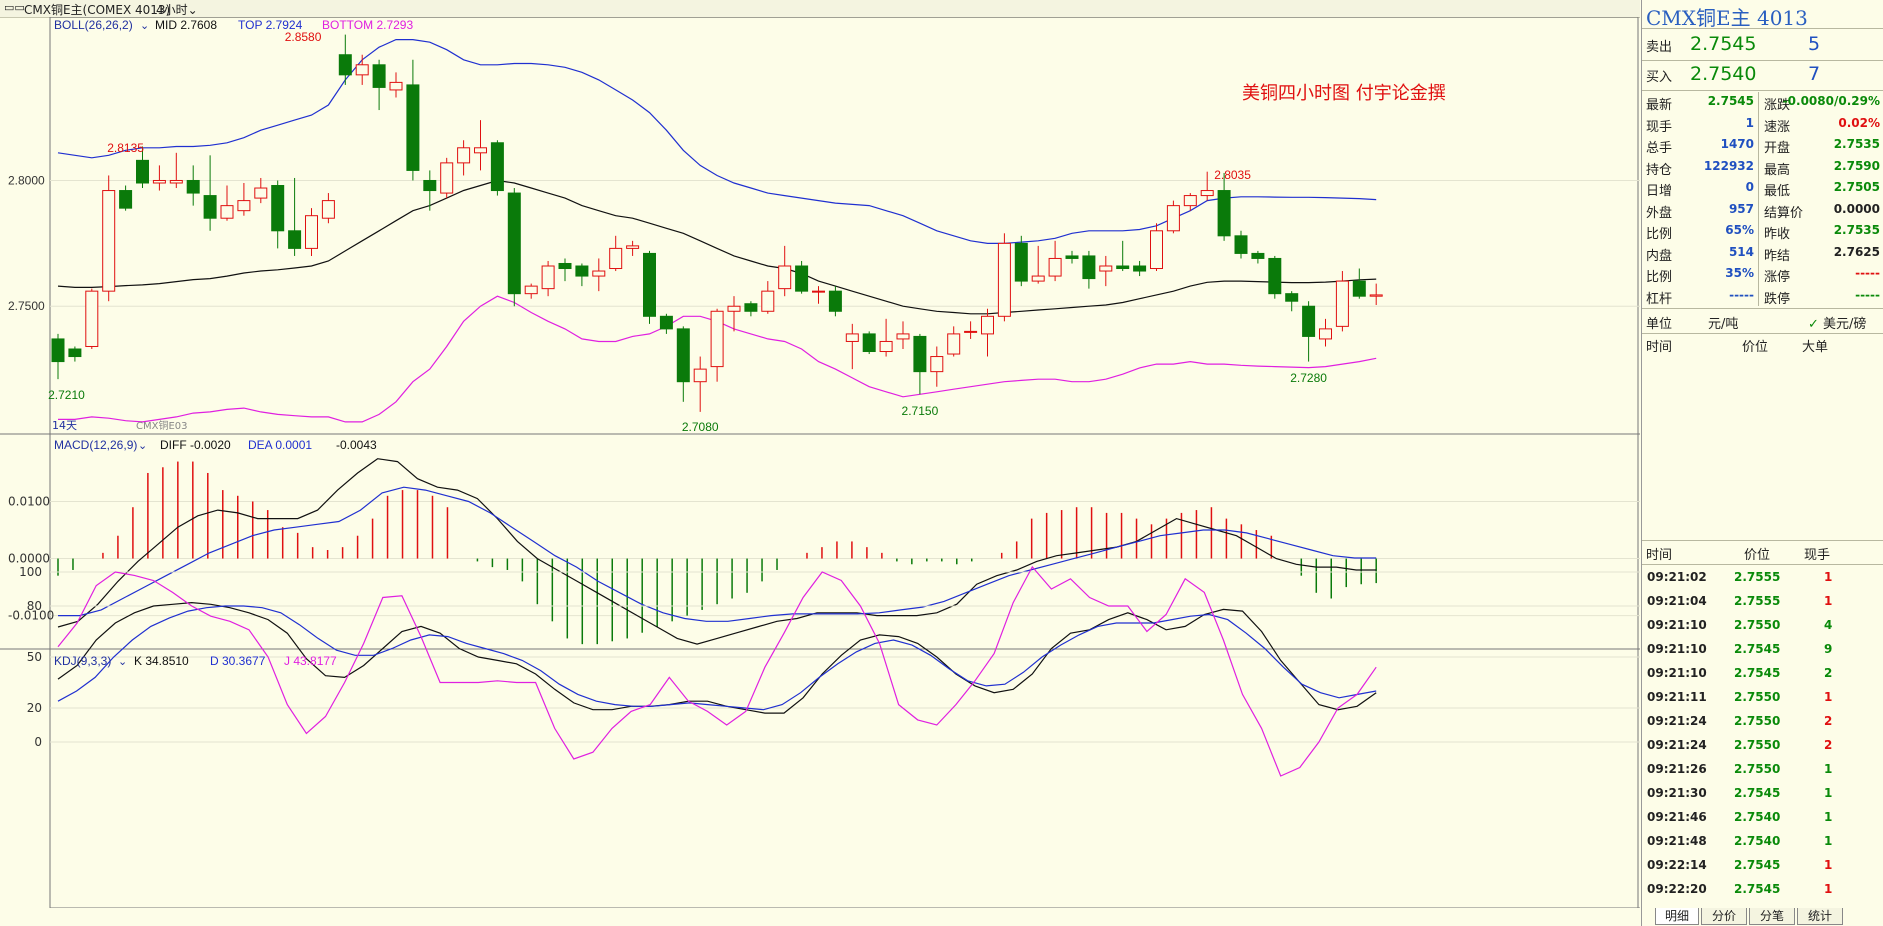 Image resolution: width=1883 pixels, height=926 pixels. Describe the element at coordinates (1762, 125) in the screenshot. I see `stat-row: 现手 1 速涨 0.02%` at that location.